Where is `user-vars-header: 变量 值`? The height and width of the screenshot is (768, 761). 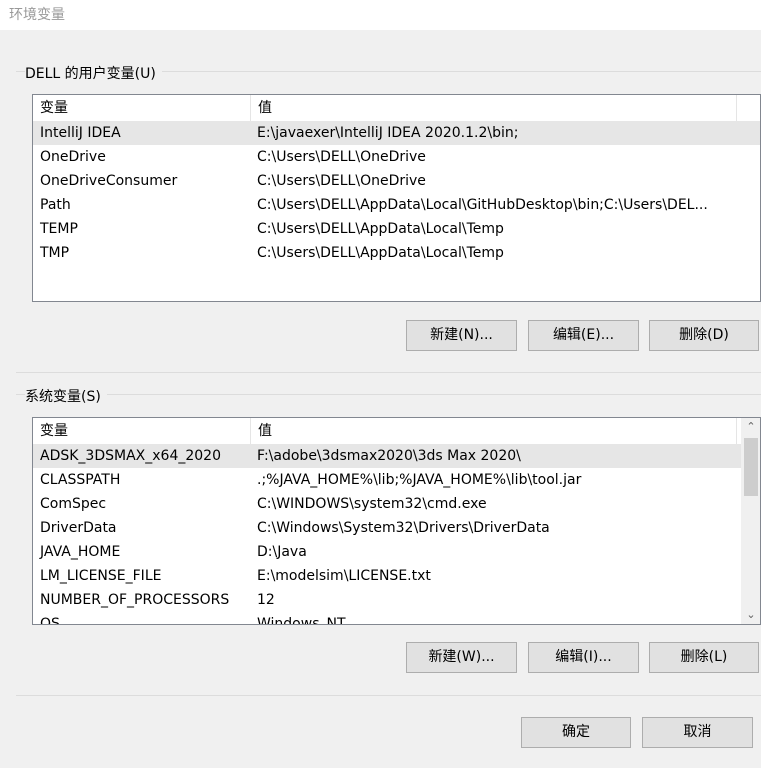
user-vars-header: 变量 值 is located at coordinates (396, 108).